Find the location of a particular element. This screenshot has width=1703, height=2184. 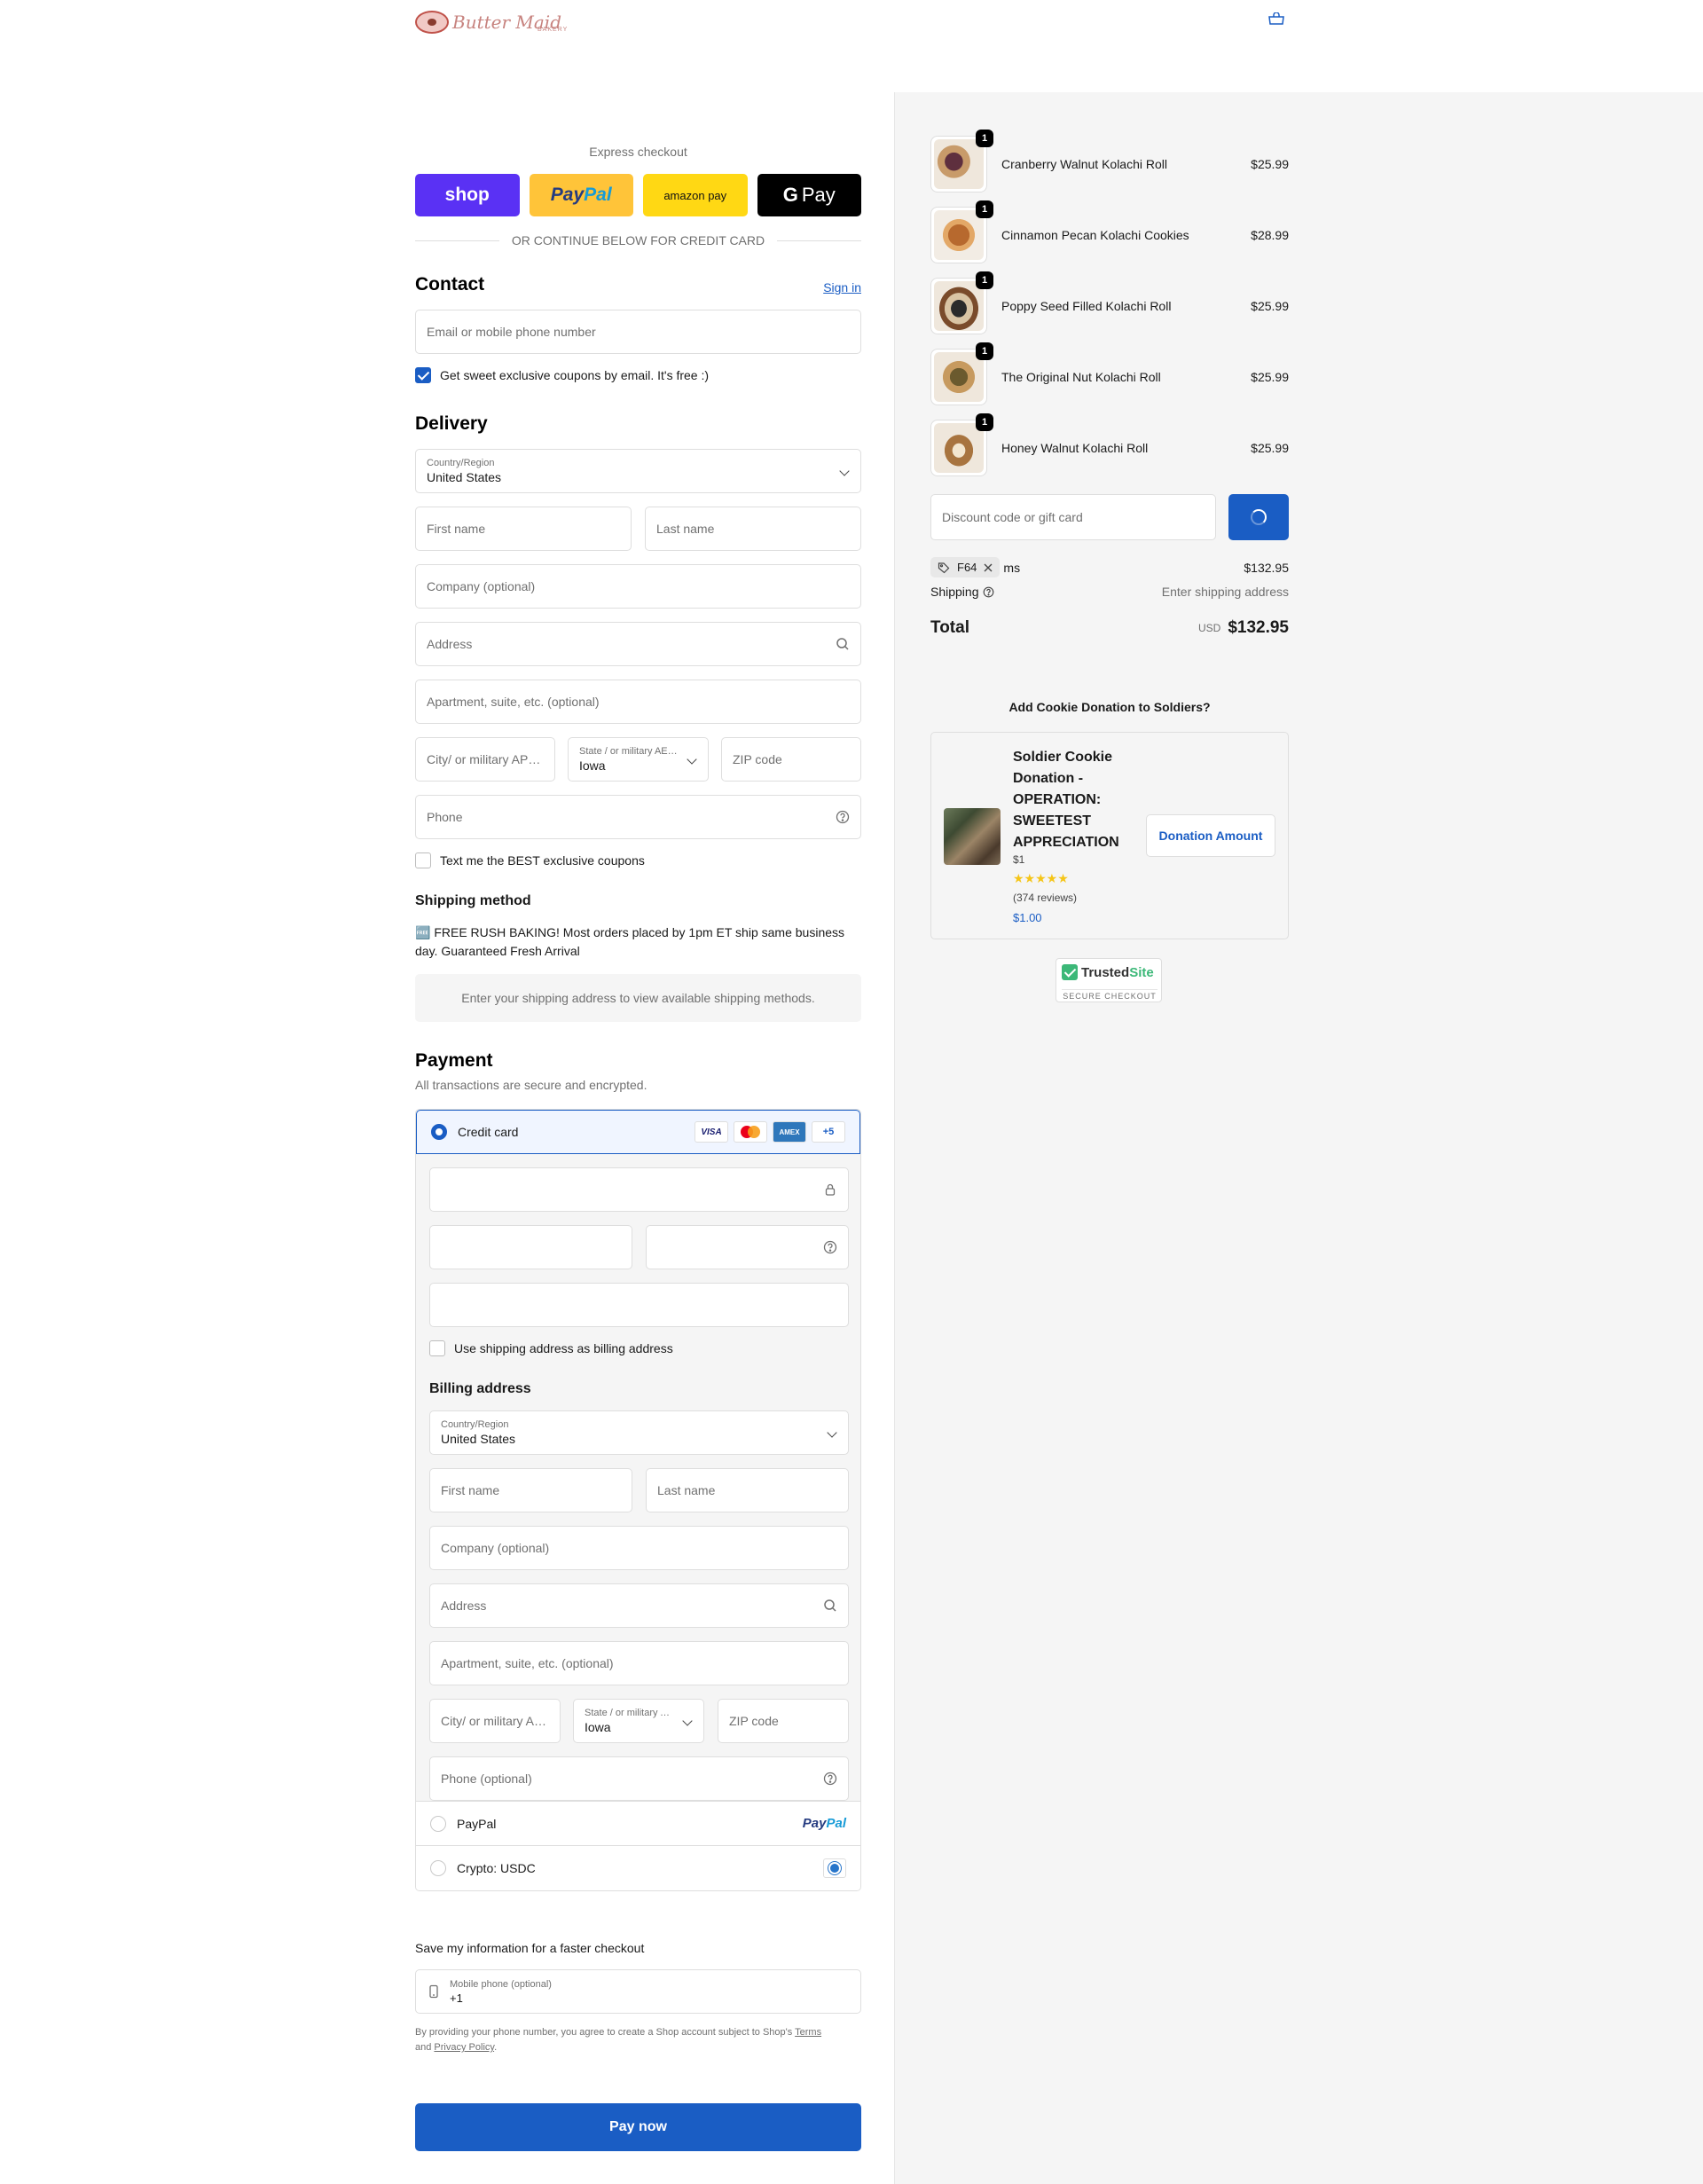

subtotal-row: F64 ms $132.95 is located at coordinates (1109, 567).